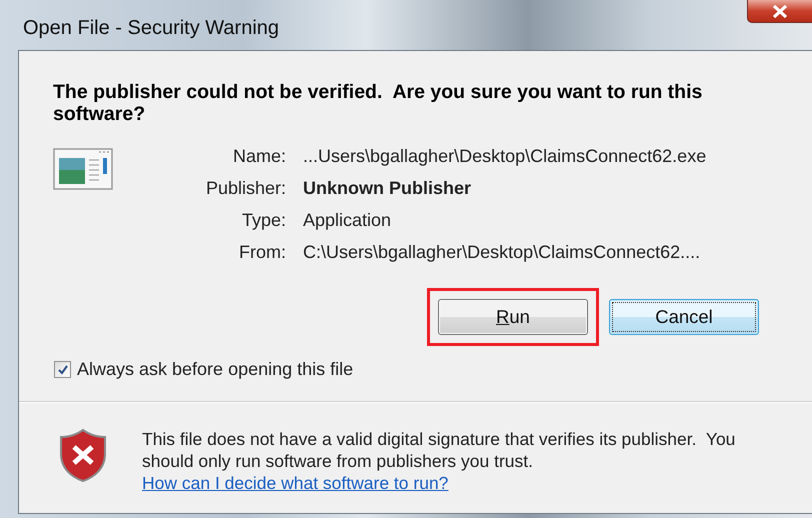 The height and width of the screenshot is (518, 812). What do you see at coordinates (262, 252) in the screenshot?
I see `field-label: From:` at bounding box center [262, 252].